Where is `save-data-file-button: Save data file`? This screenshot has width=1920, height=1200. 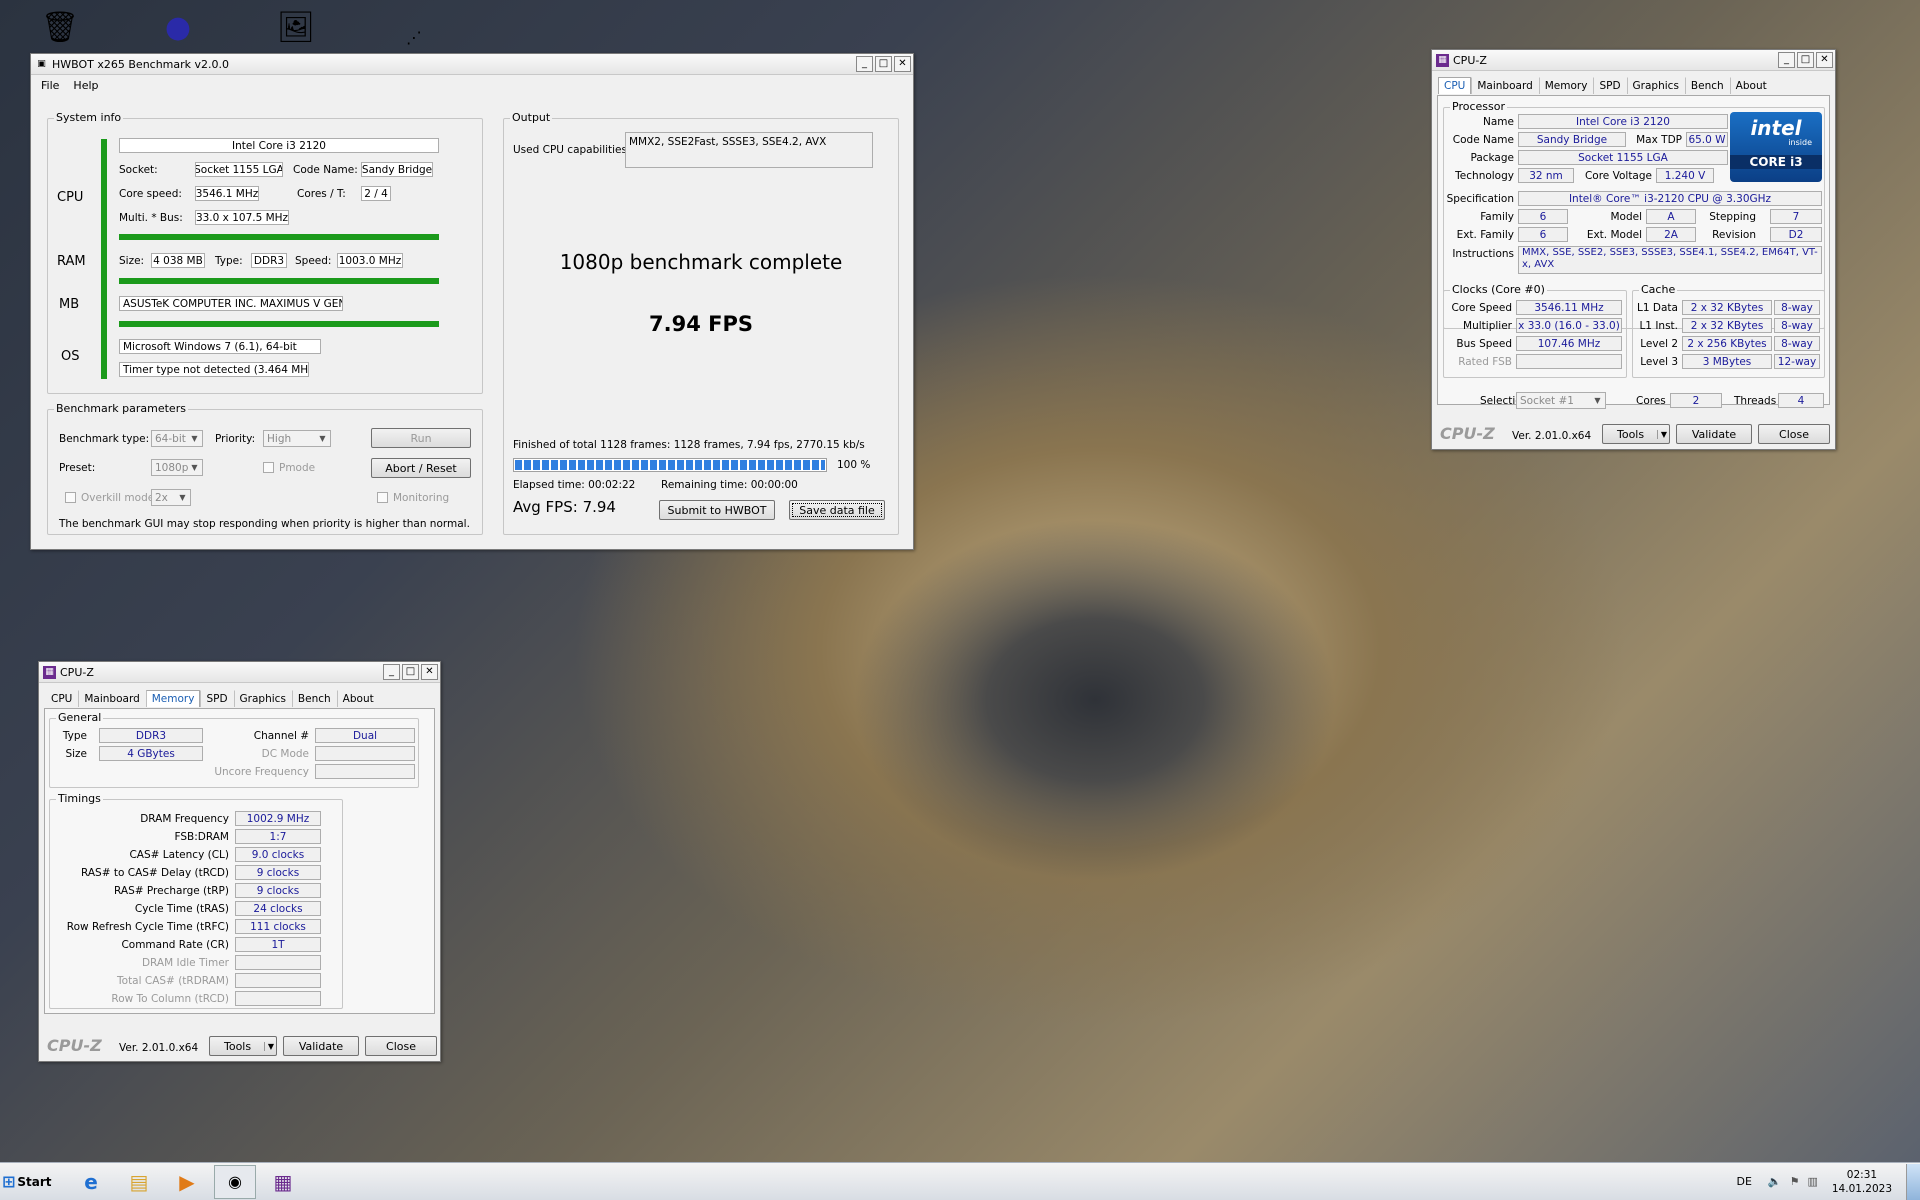
save-data-file-button: Save data file is located at coordinates (837, 510).